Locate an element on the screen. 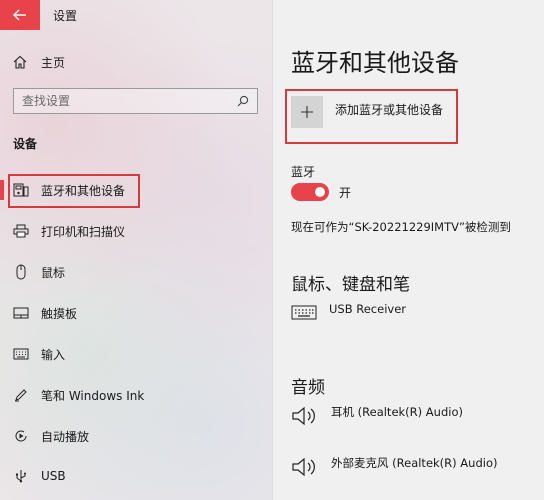 The height and width of the screenshot is (500, 544). search-icon is located at coordinates (243, 101).